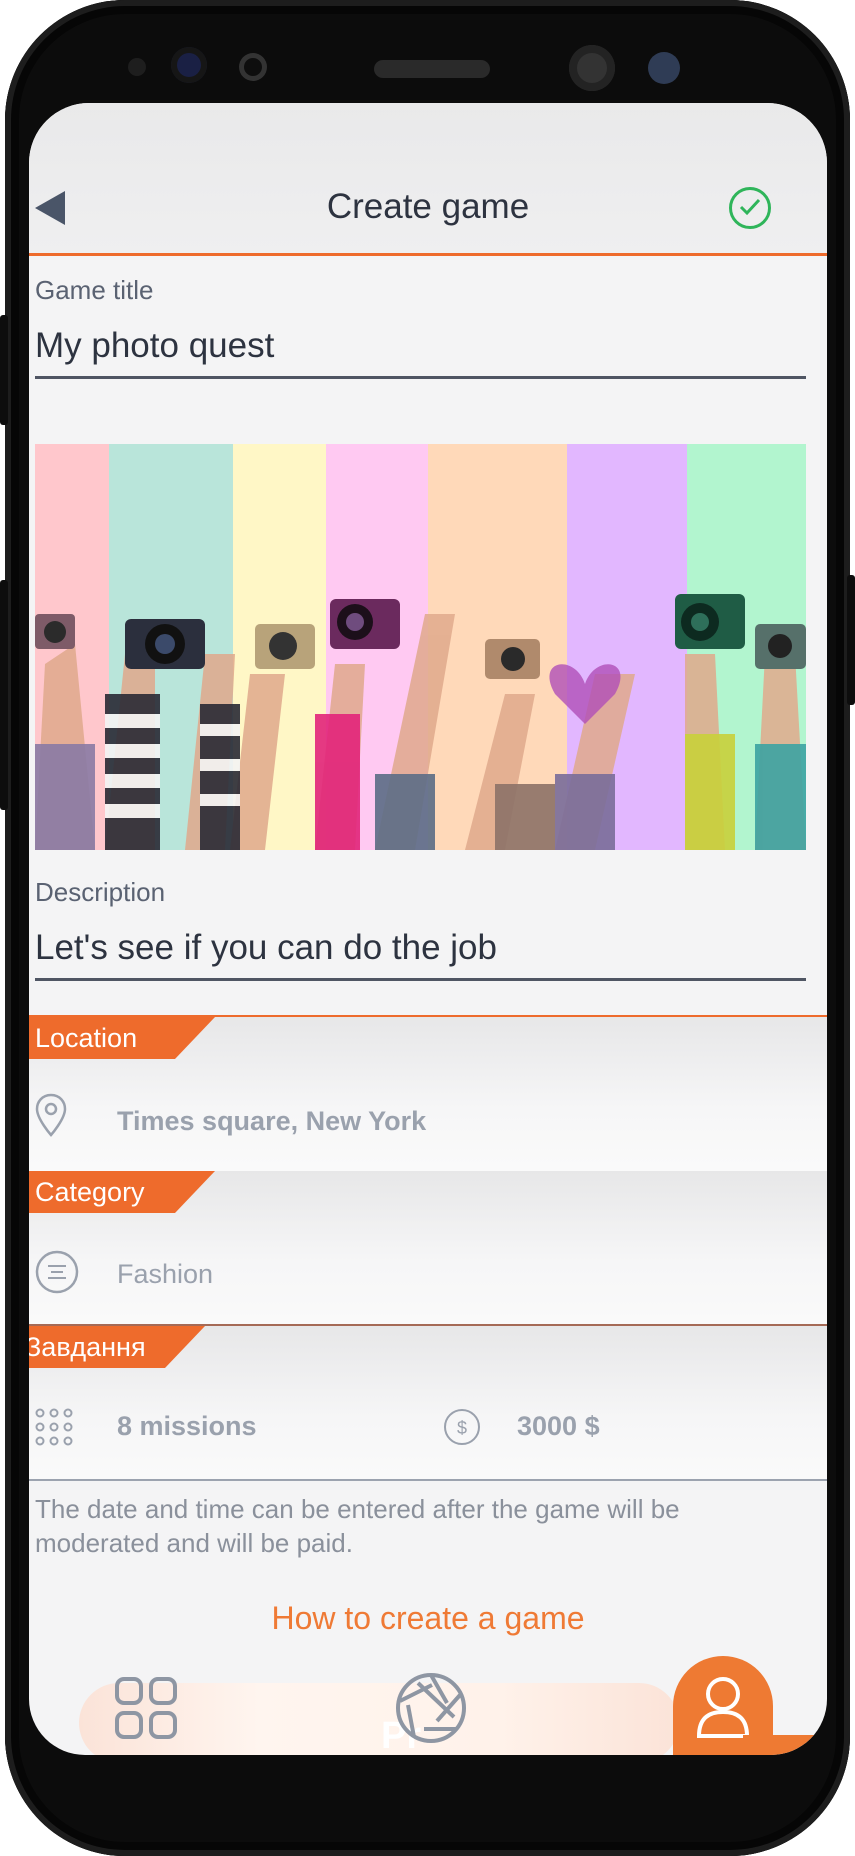  Describe the element at coordinates (428, 1403) in the screenshot. I see `tasks-section: Завдання 8 missions $ 3000 $` at that location.